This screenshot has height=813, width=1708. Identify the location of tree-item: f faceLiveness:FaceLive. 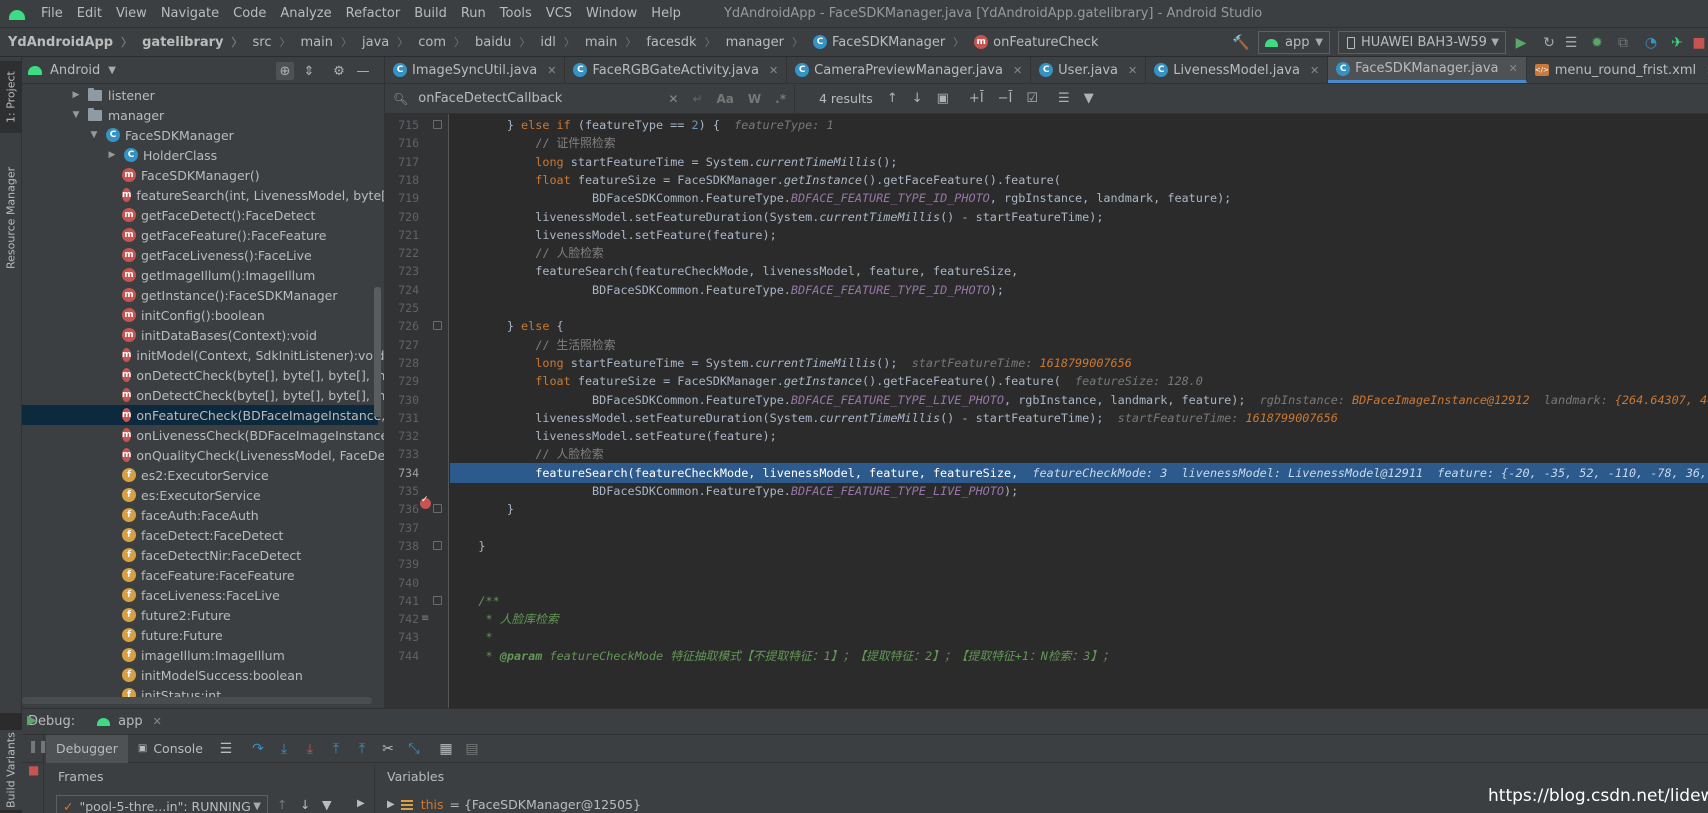
(200, 595).